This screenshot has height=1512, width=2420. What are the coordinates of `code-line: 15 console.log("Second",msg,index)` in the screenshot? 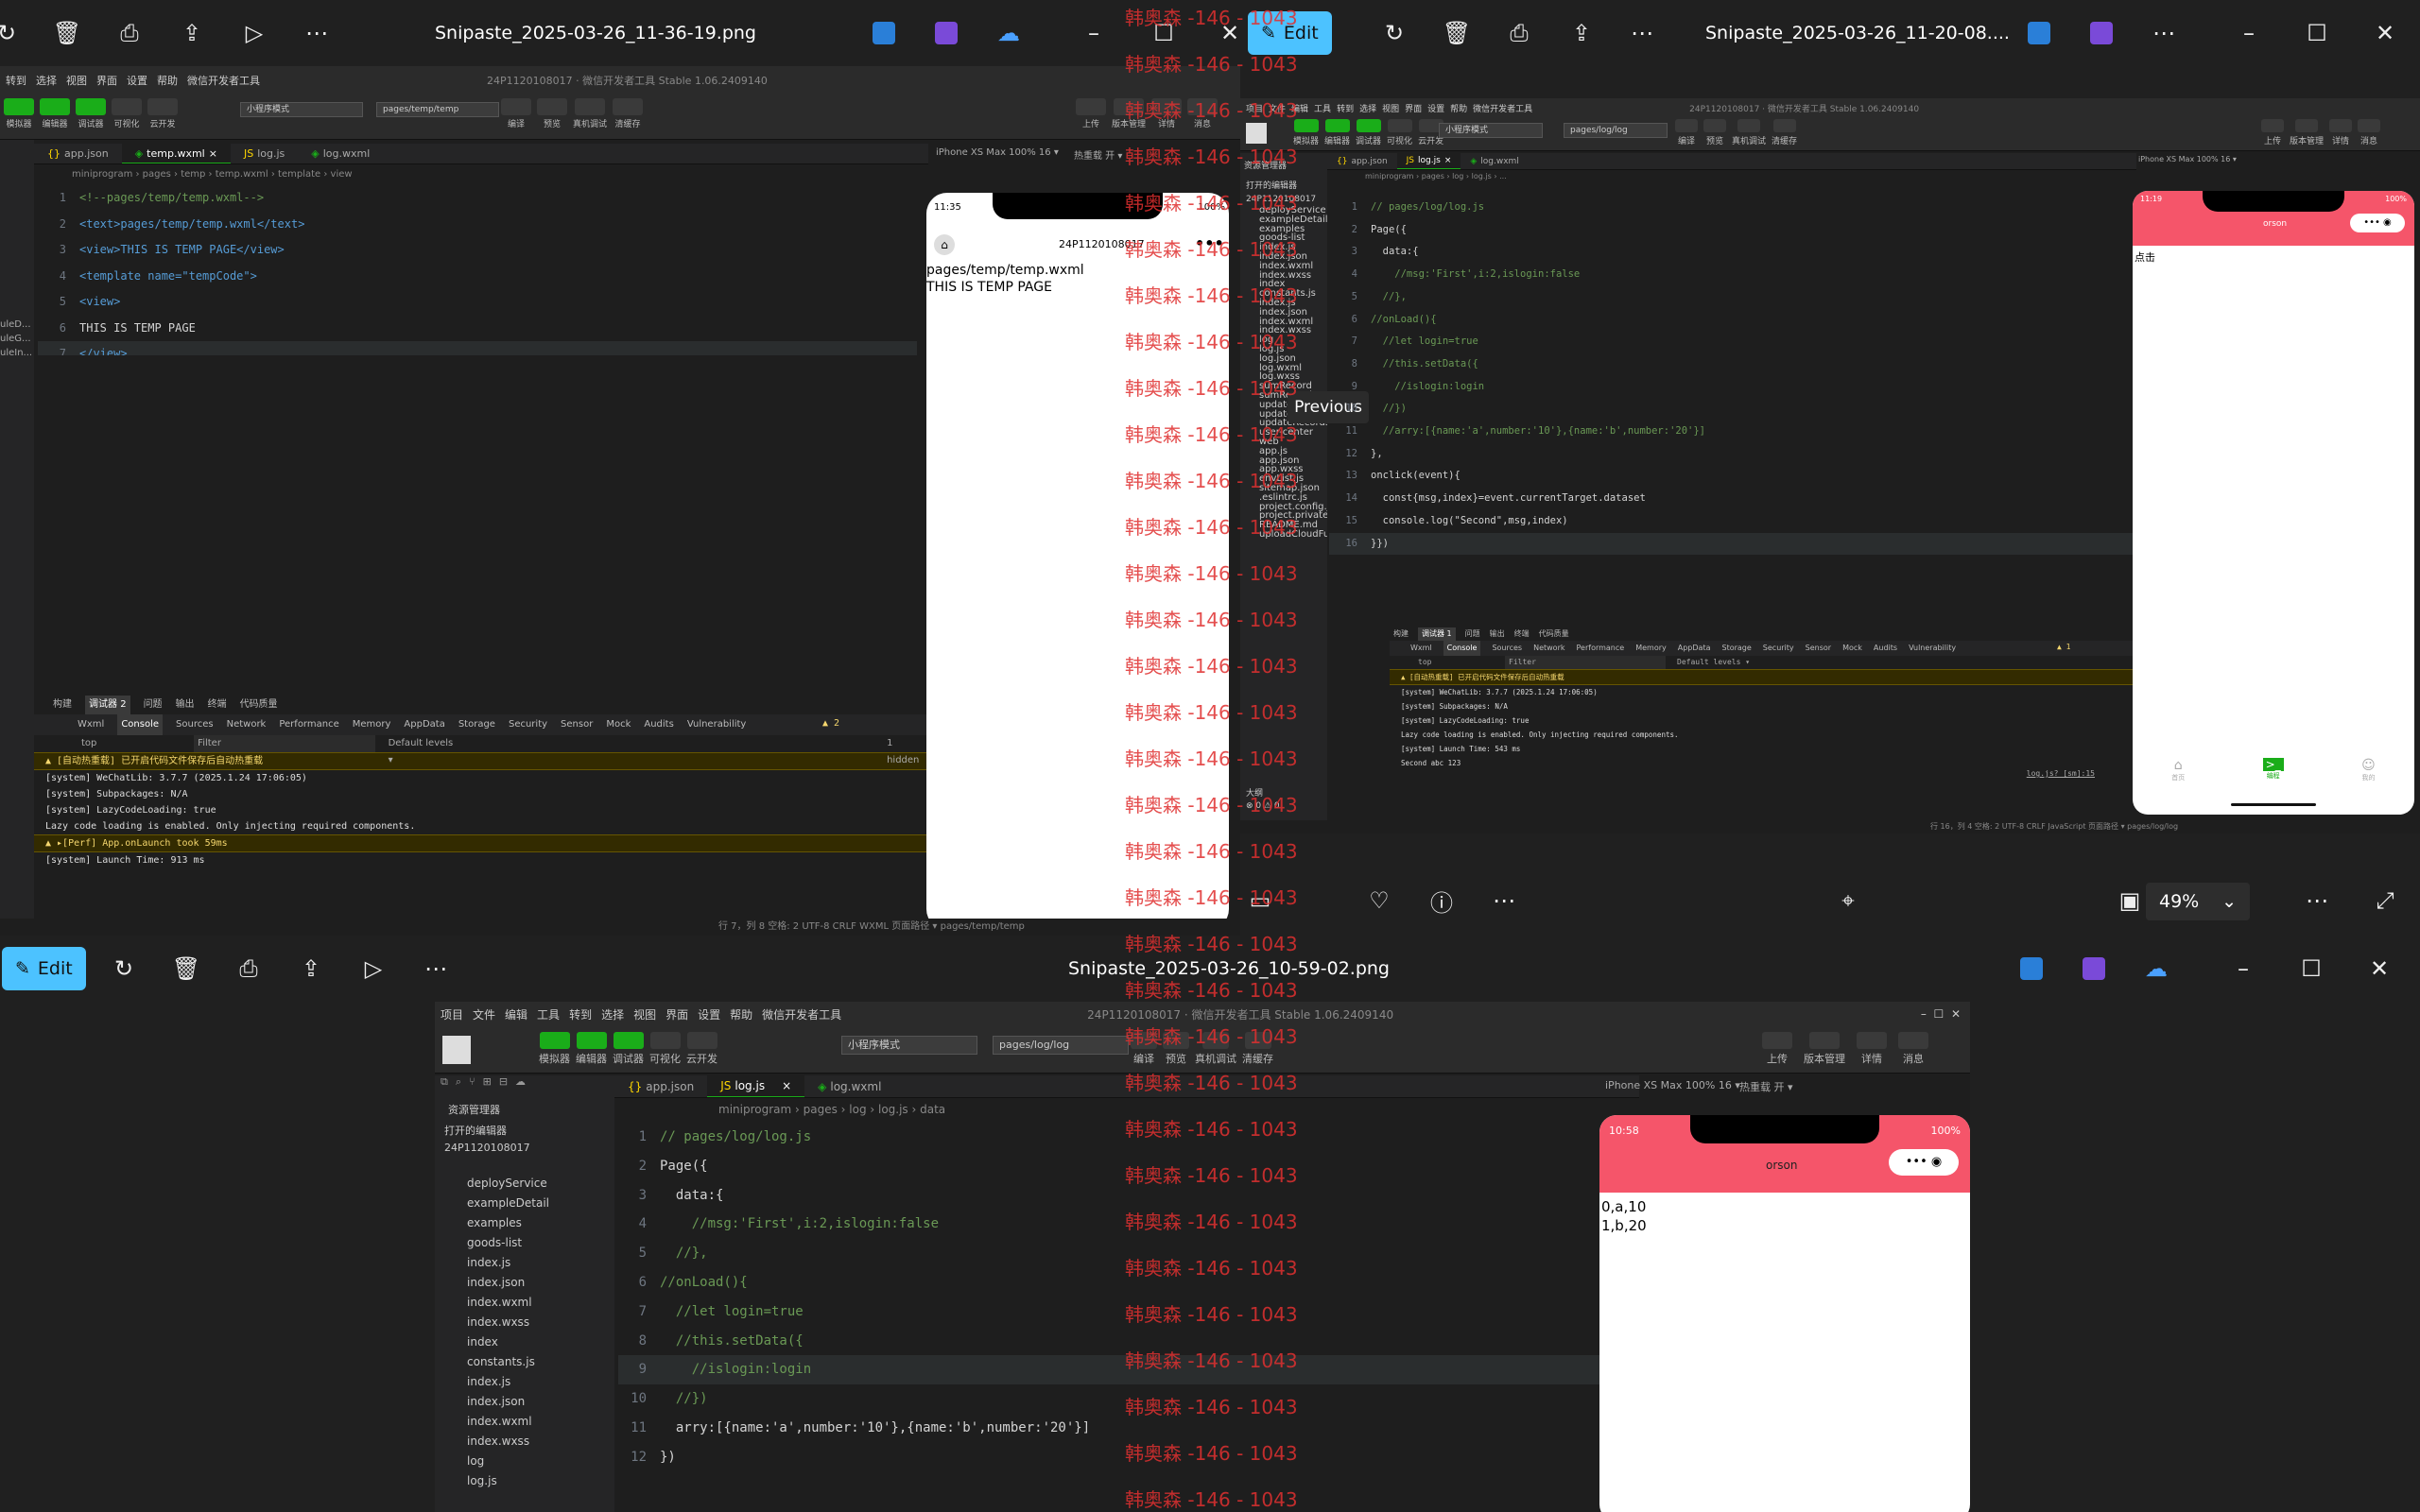 It's located at (1731, 521).